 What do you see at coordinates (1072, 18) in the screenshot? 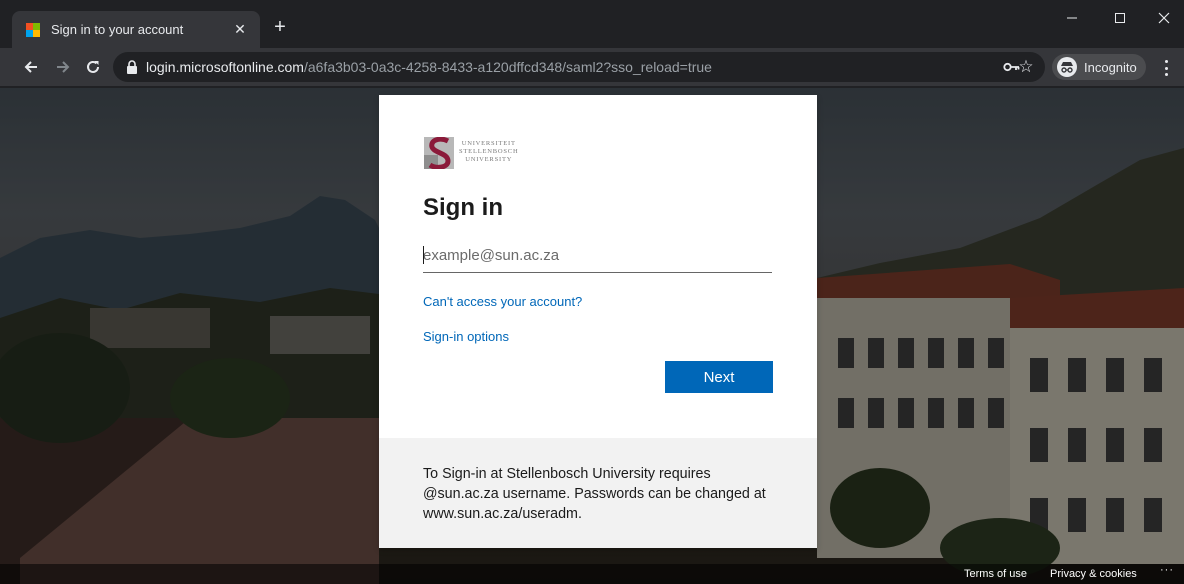
I see `window-minimize-button` at bounding box center [1072, 18].